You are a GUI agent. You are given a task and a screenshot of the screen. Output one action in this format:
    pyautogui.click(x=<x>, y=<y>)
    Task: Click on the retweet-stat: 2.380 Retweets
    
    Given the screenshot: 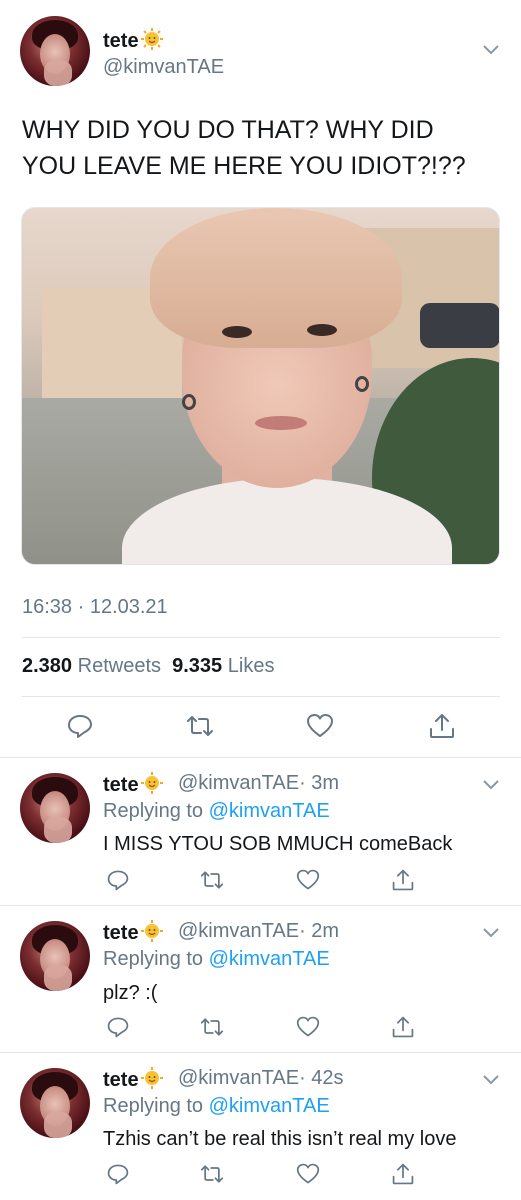 What is the action you would take?
    pyautogui.click(x=91, y=666)
    